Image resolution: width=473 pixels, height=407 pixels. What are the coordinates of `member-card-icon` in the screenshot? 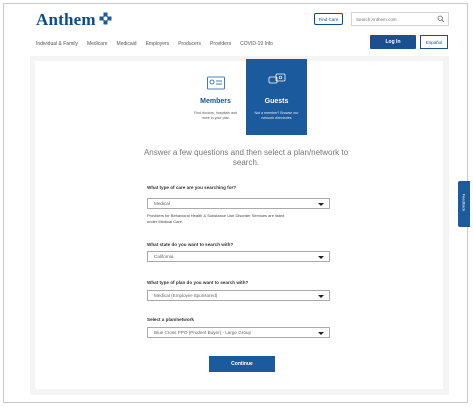 It's located at (216, 83).